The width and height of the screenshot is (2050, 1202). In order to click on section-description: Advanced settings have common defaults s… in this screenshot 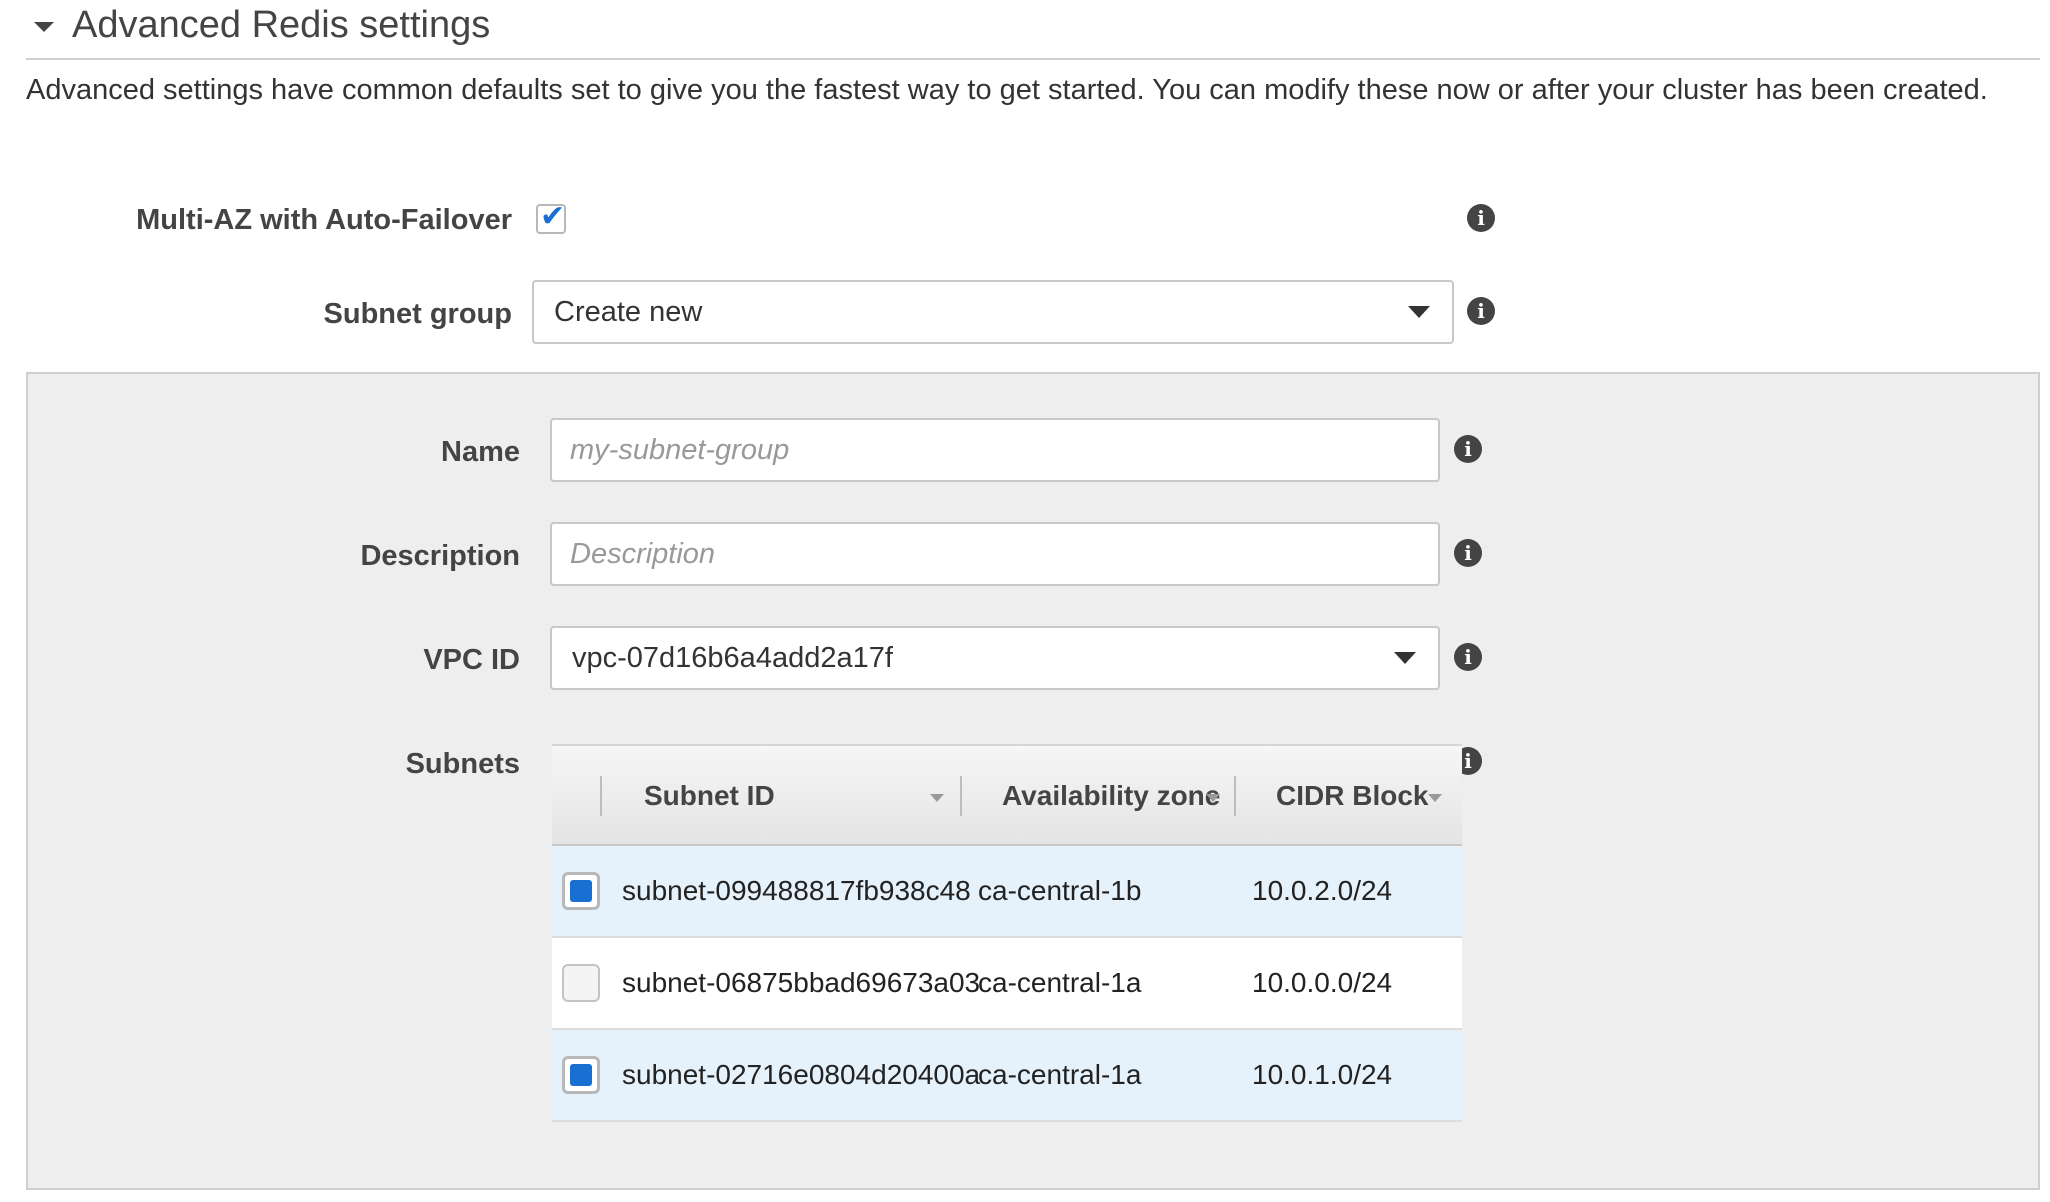, I will do `click(1007, 90)`.